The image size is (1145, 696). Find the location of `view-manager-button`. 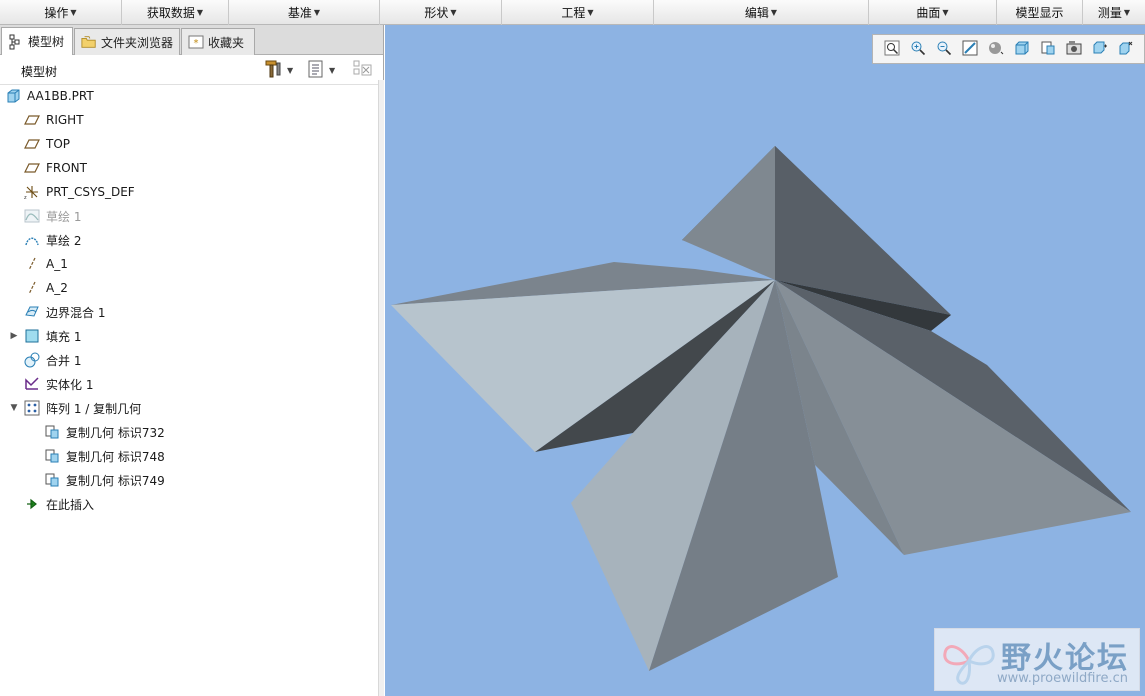

view-manager-button is located at coordinates (1048, 49).